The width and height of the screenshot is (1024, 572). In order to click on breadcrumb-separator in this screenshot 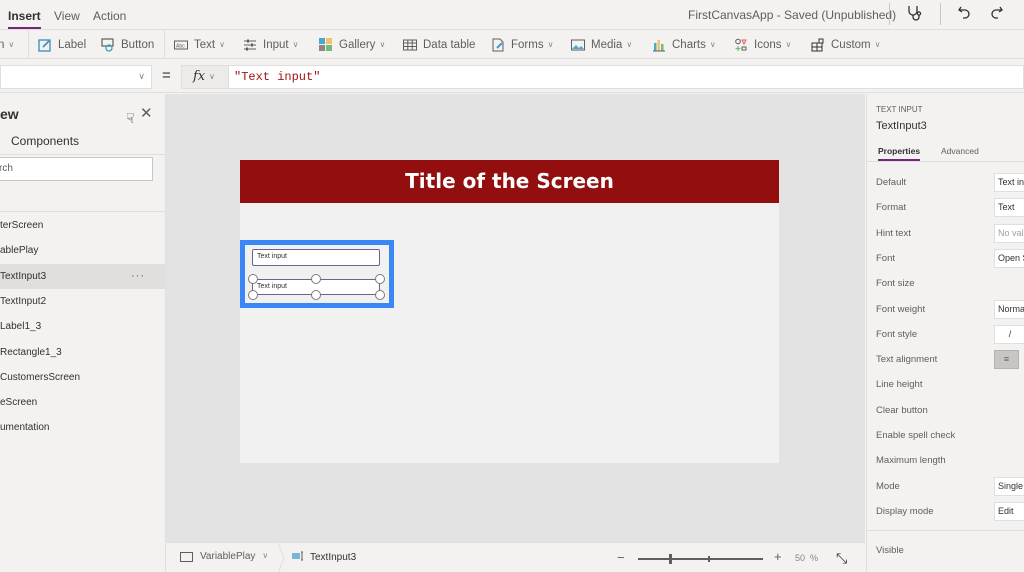, I will do `click(281, 557)`.